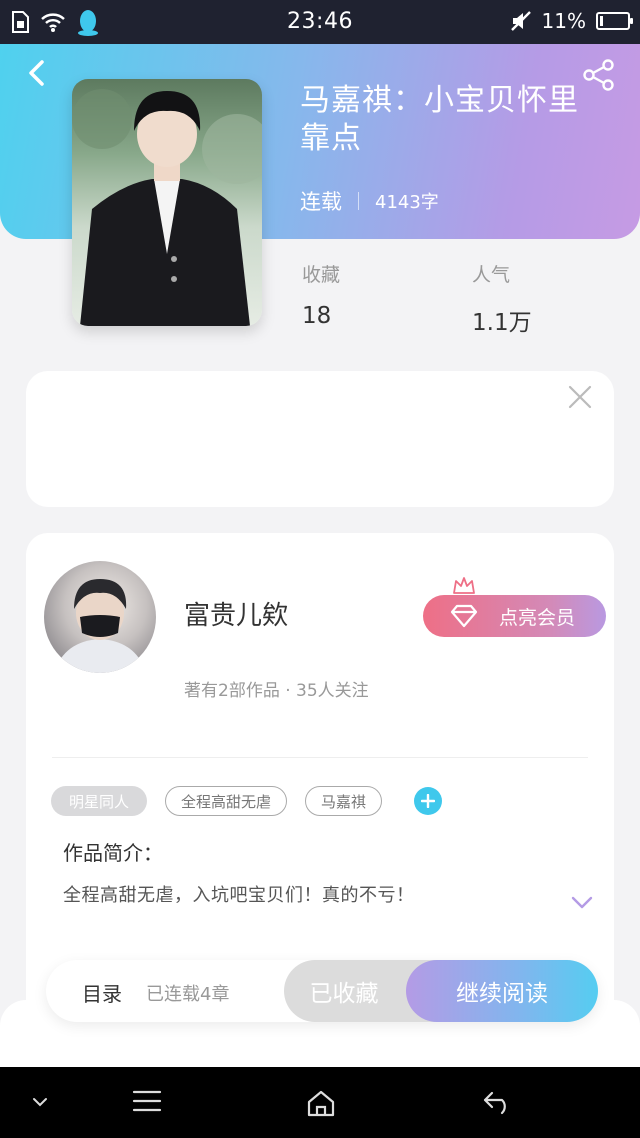  What do you see at coordinates (226, 801) in the screenshot?
I see `tag-chip: 全程高甜无虐` at bounding box center [226, 801].